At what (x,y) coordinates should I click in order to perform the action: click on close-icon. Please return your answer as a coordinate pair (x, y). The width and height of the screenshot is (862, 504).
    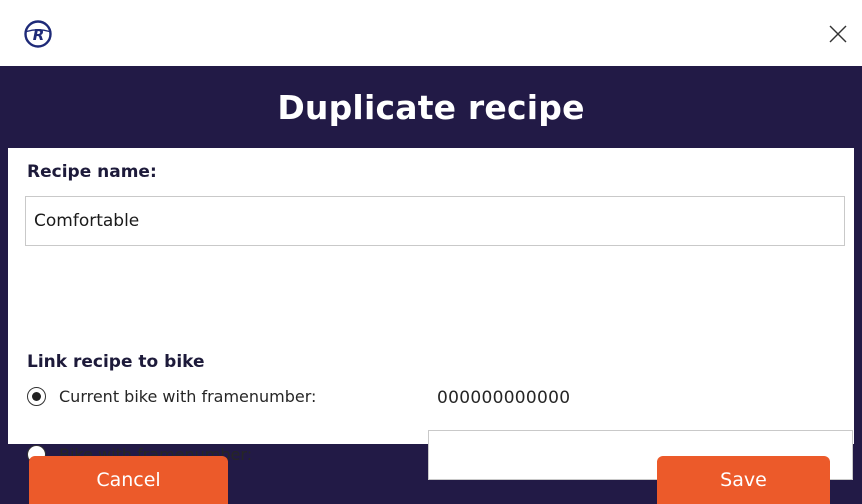
    Looking at the image, I should click on (838, 34).